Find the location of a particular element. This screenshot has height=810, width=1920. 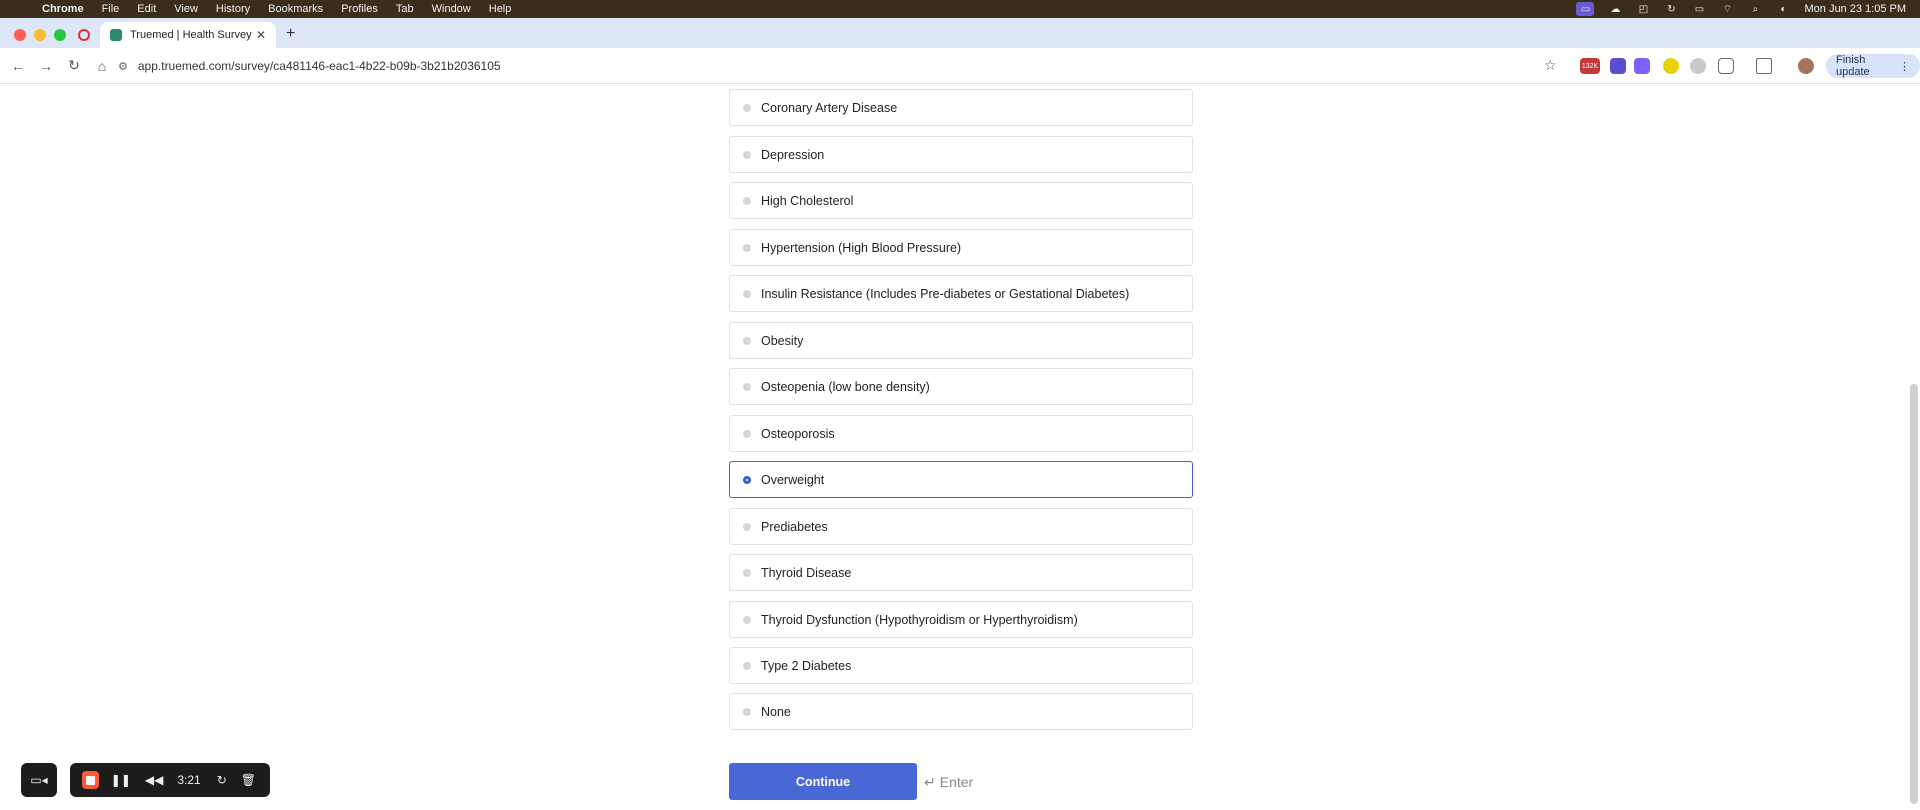

close-window-icon is located at coordinates (20, 35).